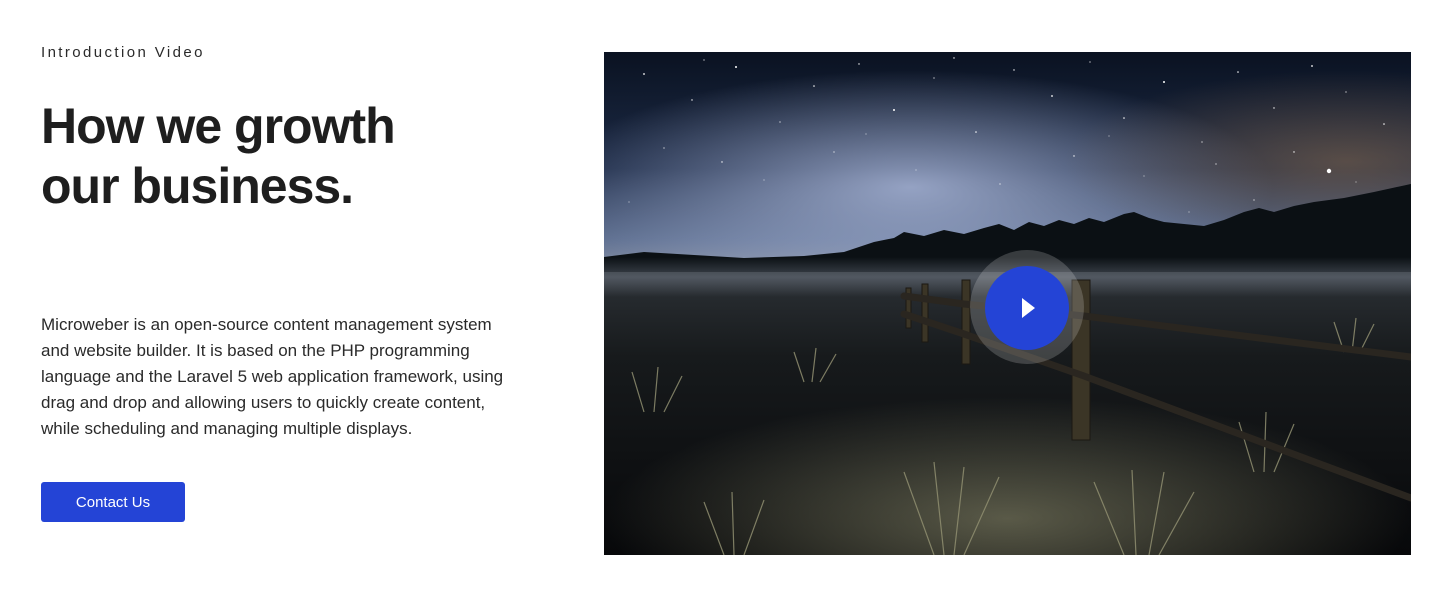 The image size is (1446, 594). I want to click on play-video-button, so click(1027, 308).